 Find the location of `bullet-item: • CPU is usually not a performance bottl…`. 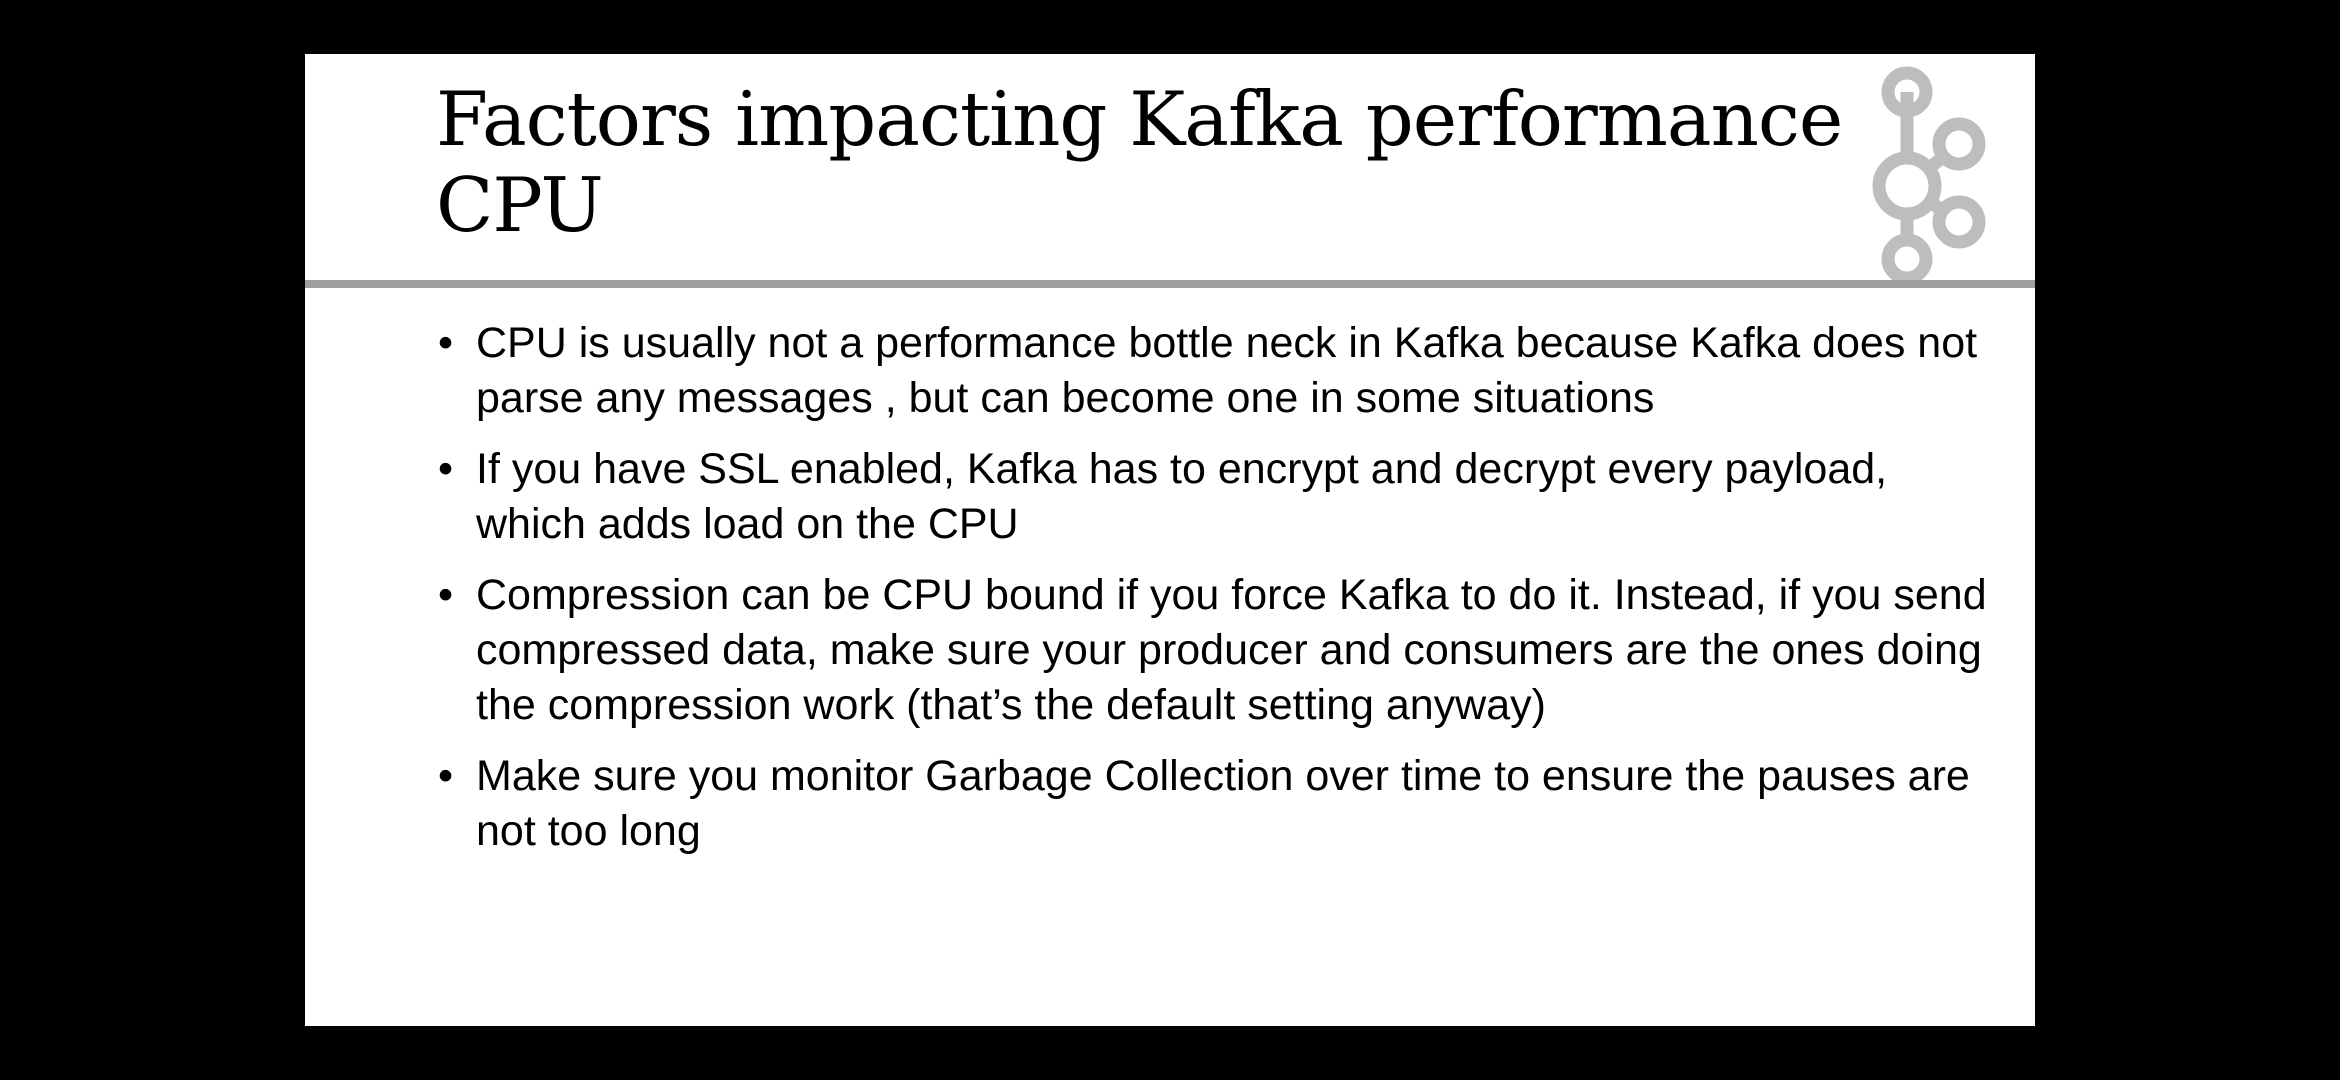

bullet-item: • CPU is usually not a performance bottl… is located at coordinates (1218, 371).